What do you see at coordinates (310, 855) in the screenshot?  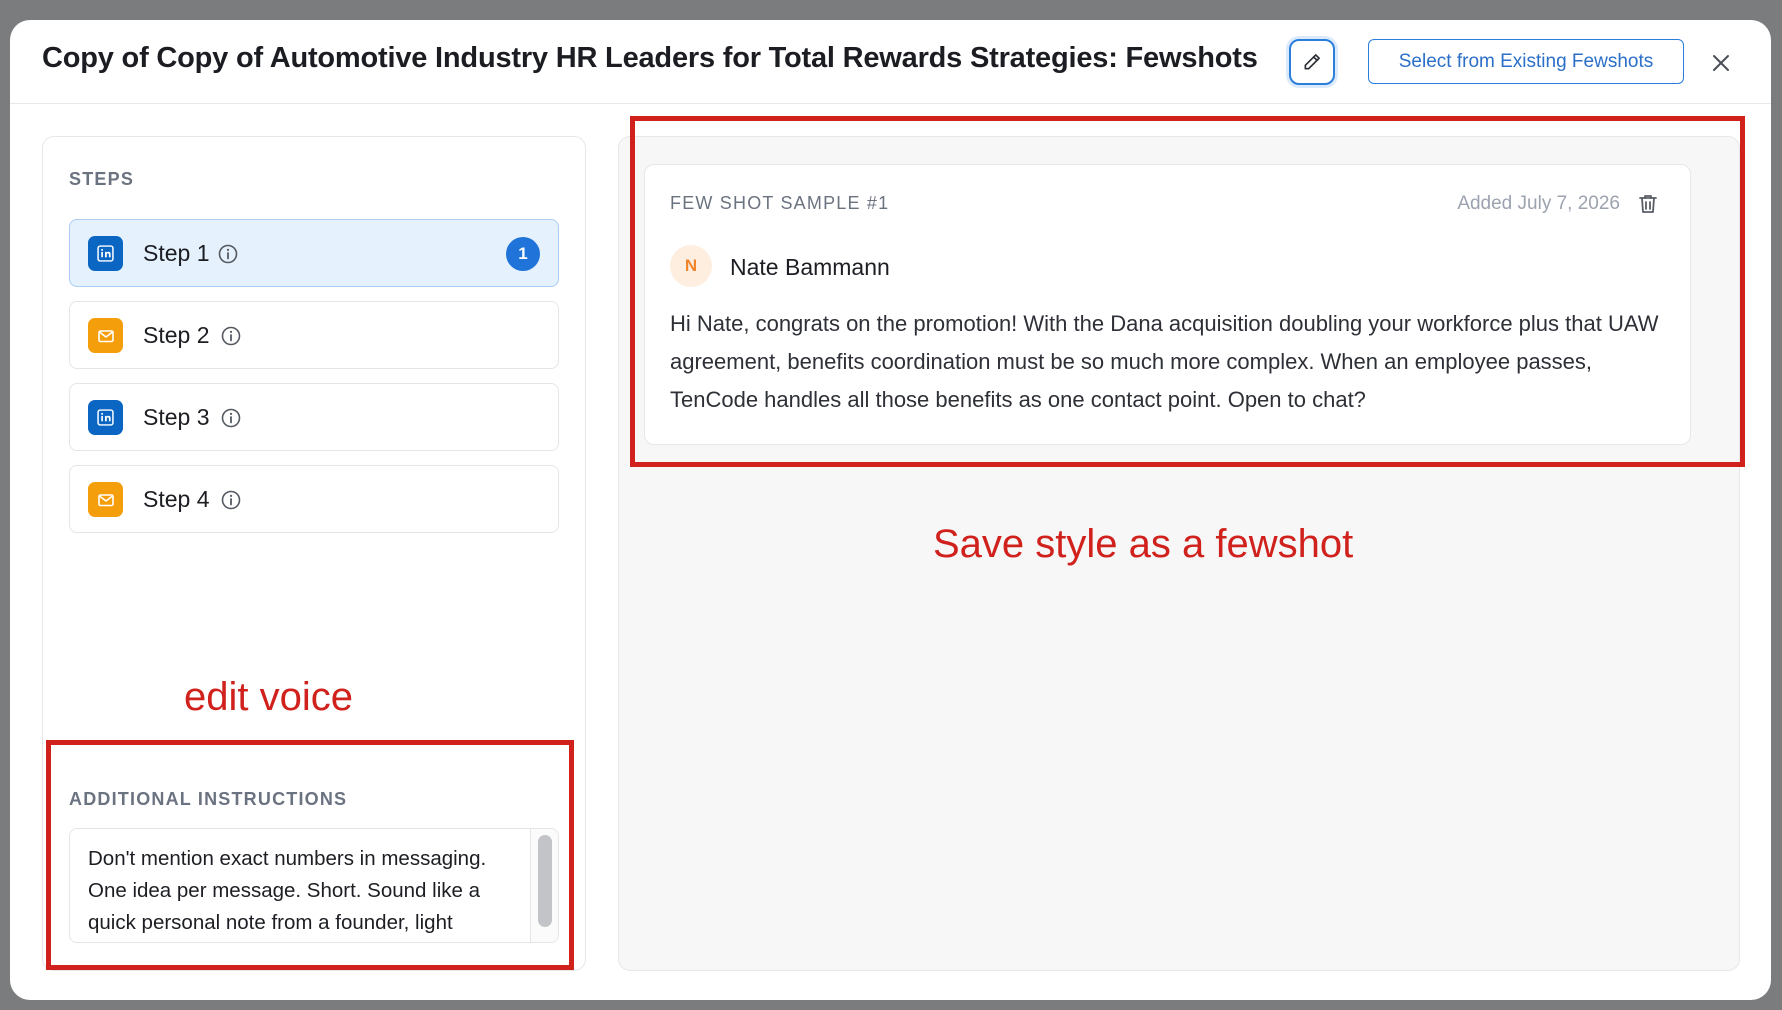 I see `annotation-box-voice` at bounding box center [310, 855].